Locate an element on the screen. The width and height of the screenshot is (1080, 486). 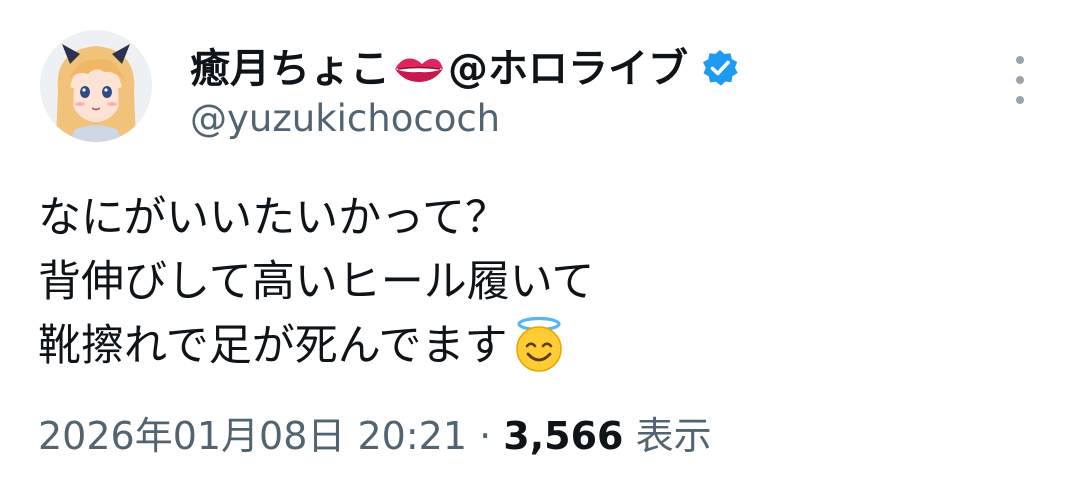
tweet-line-3: 靴擦れで足が死んでます is located at coordinates (316, 346).